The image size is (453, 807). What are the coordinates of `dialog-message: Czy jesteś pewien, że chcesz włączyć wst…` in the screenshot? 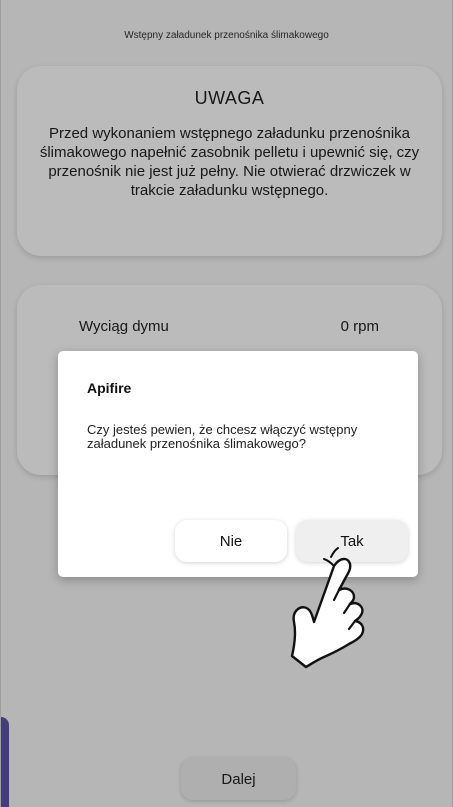 It's located at (222, 436).